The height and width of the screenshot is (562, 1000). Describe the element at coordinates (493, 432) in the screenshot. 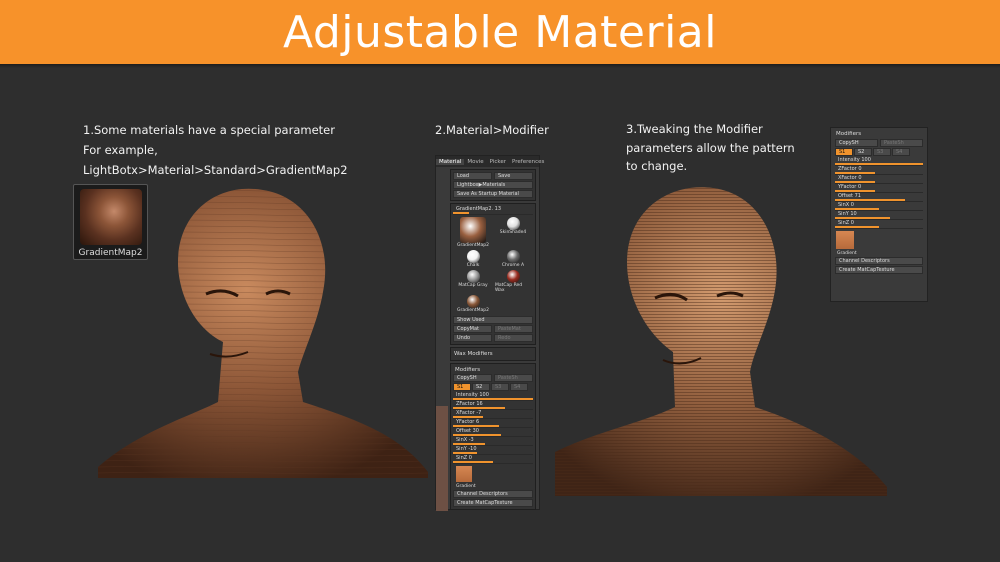

I see `modifier-slider: Offset 30` at that location.